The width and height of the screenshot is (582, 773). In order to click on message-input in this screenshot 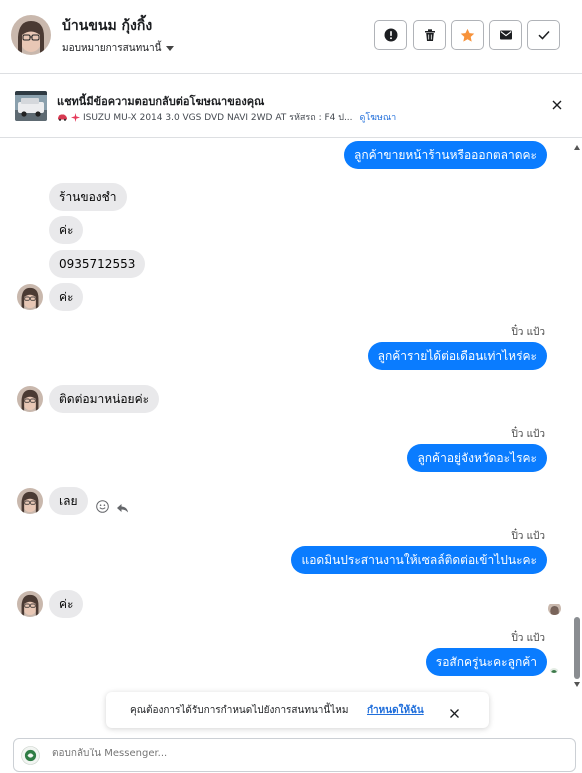, I will do `click(292, 753)`.